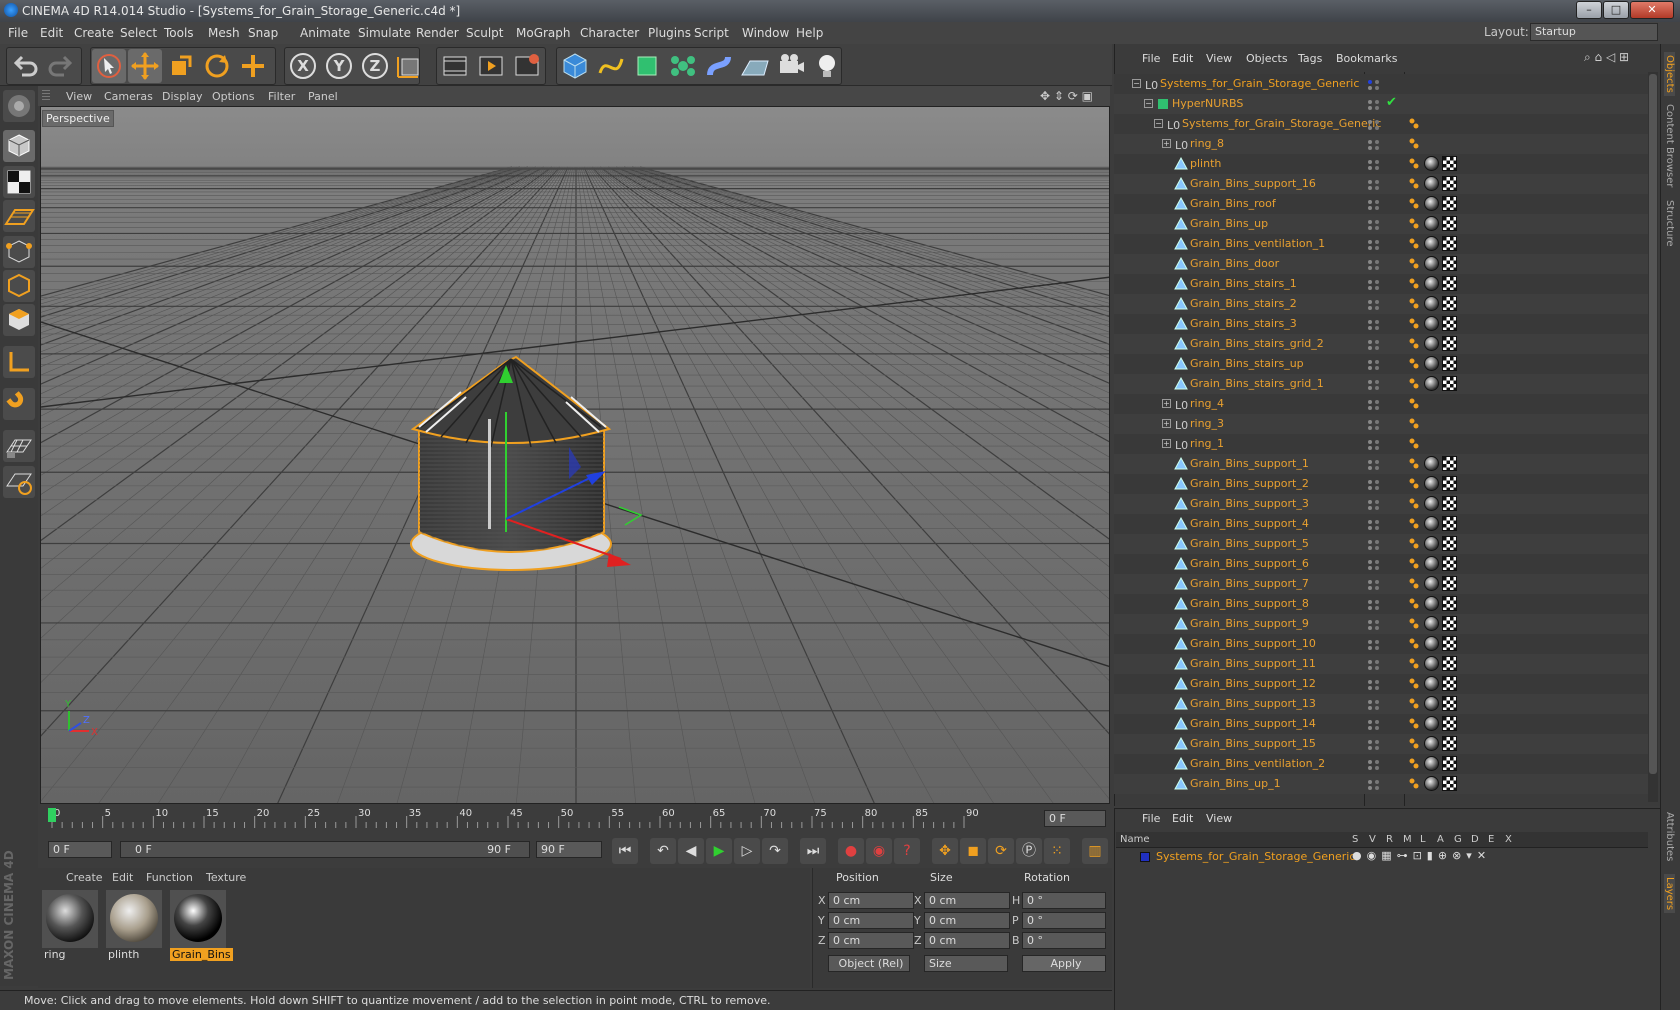 The image size is (1680, 1010). What do you see at coordinates (967, 920) in the screenshot?
I see `size-y-field: 0 cm` at bounding box center [967, 920].